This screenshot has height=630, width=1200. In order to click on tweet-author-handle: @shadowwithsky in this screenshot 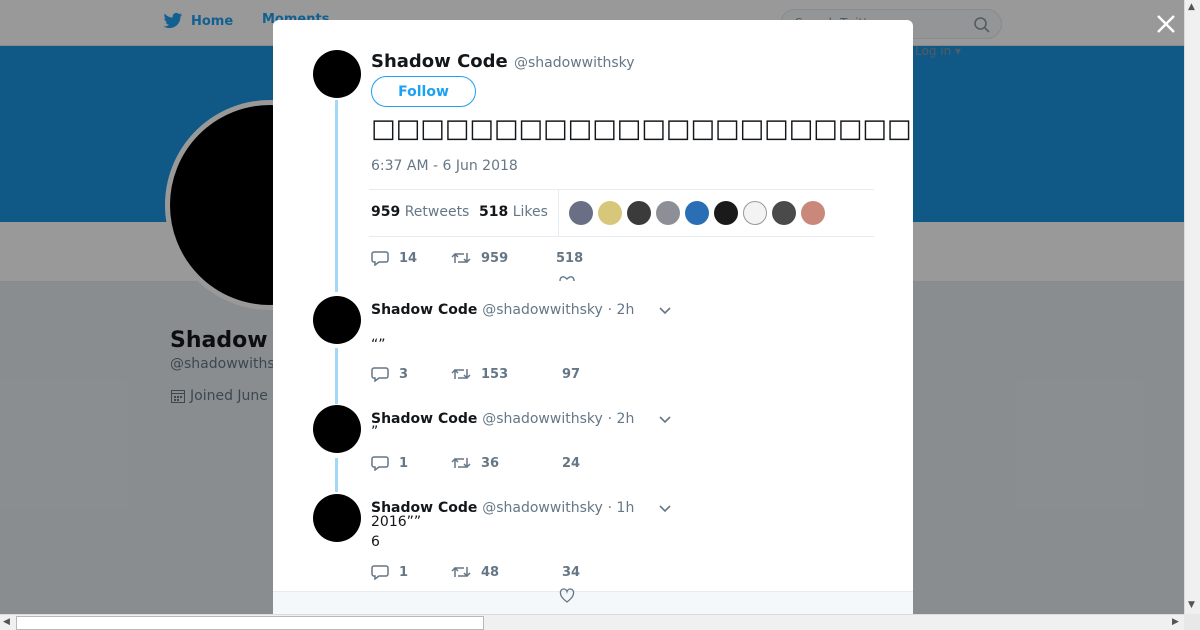, I will do `click(574, 63)`.